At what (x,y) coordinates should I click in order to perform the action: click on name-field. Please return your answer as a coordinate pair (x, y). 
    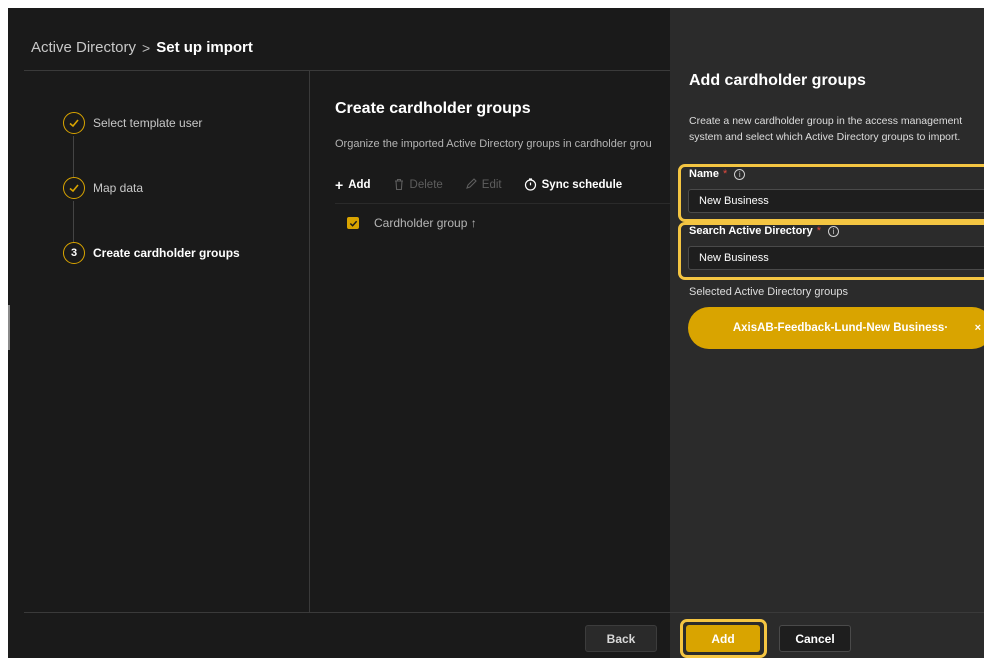
    Looking at the image, I should click on (836, 201).